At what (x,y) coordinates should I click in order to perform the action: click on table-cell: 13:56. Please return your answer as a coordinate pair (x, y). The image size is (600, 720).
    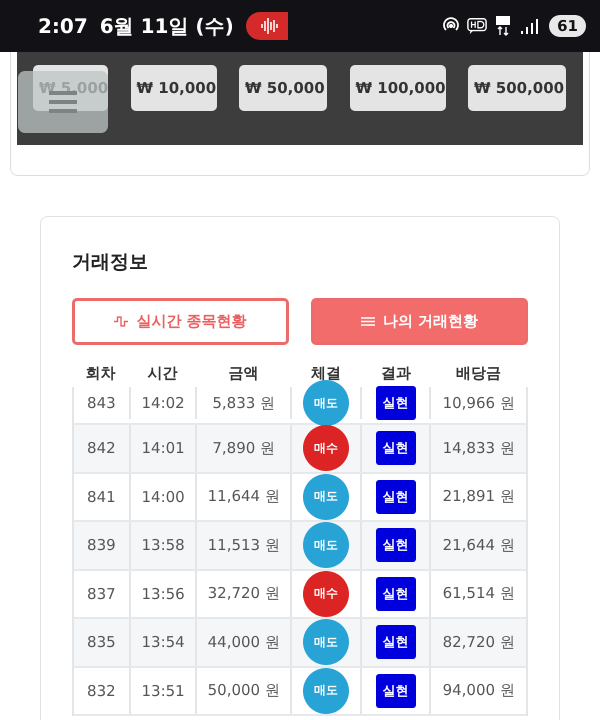
    Looking at the image, I should click on (164, 593).